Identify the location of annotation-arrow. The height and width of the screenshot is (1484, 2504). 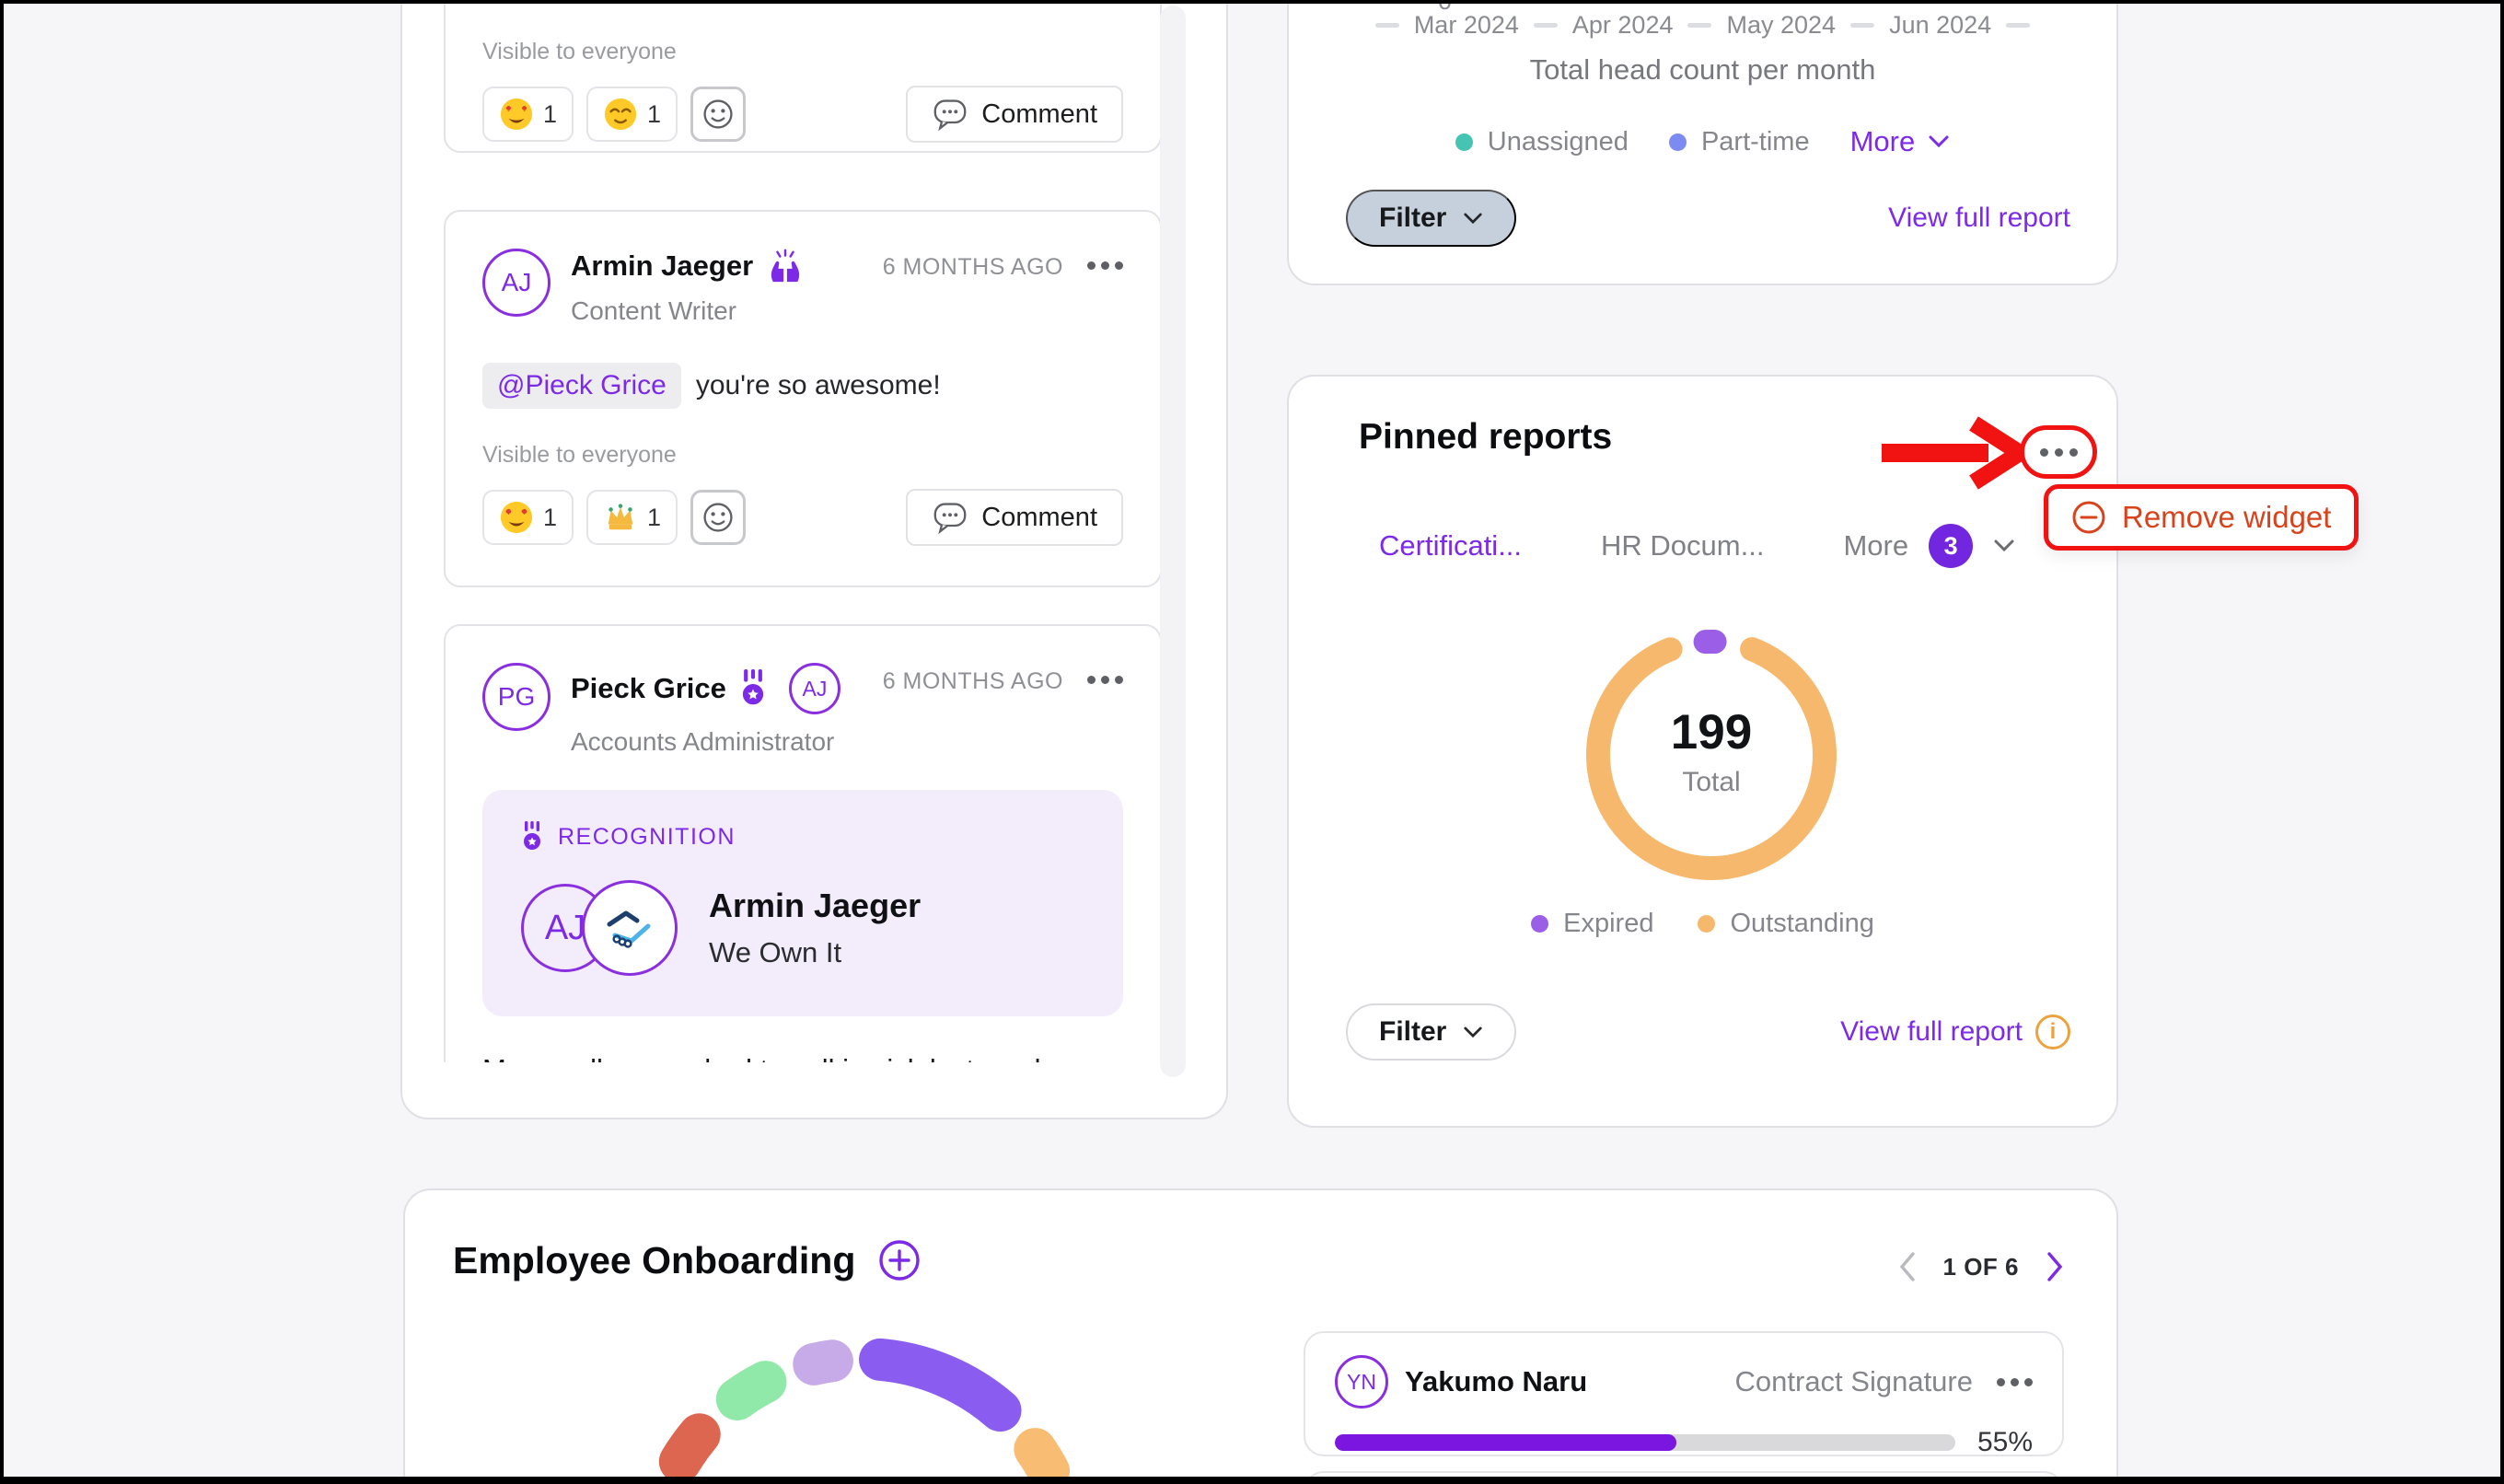
(1957, 453).